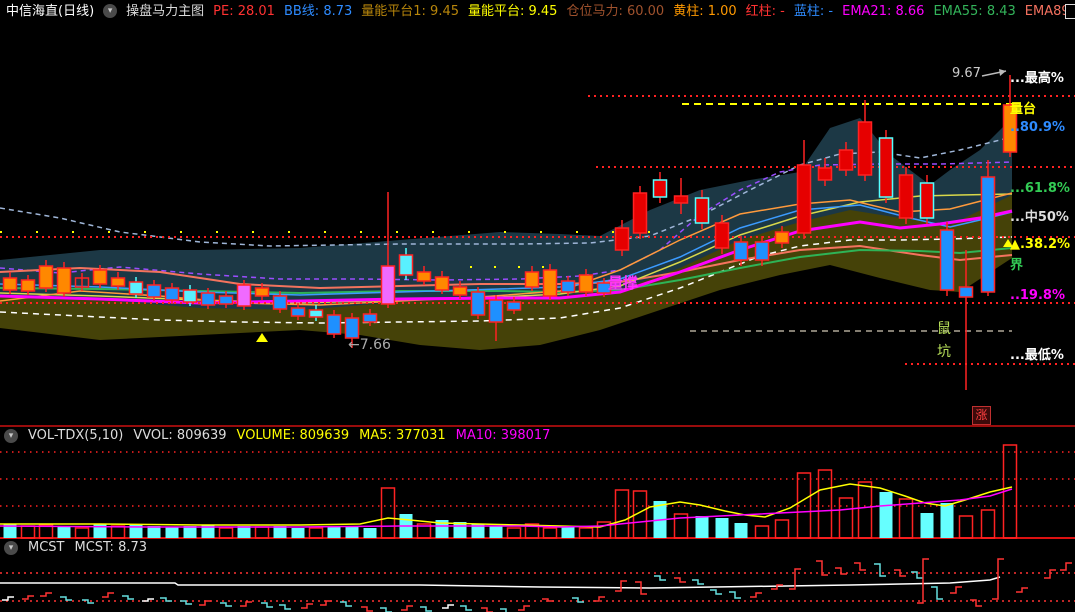 The width and height of the screenshot is (1075, 612). Describe the element at coordinates (513, 11) in the screenshot. I see `indicator-item: 量能平台: 9.45` at that location.